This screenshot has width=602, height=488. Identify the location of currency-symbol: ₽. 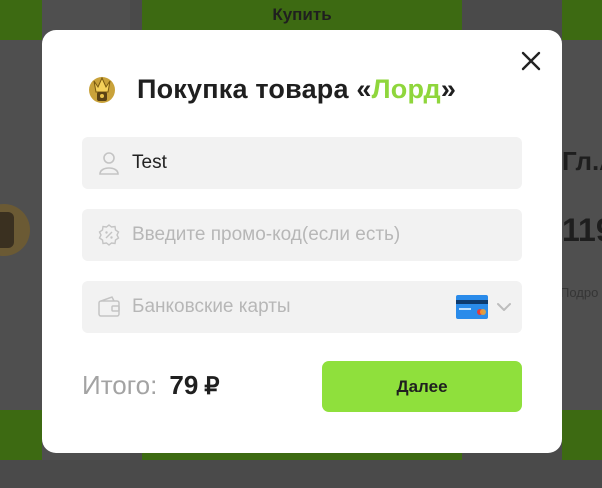
(212, 386).